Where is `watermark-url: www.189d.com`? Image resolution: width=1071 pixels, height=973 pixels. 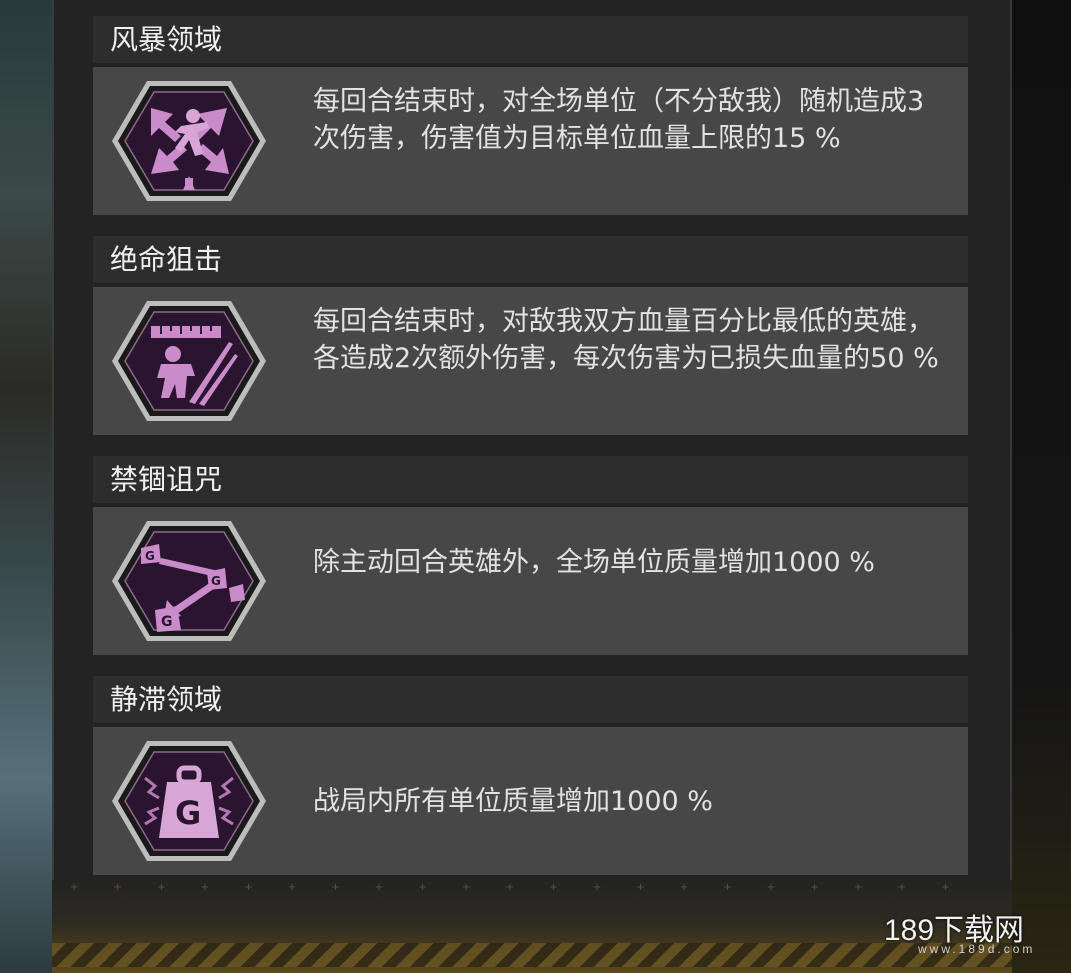 watermark-url: www.189d.com is located at coordinates (977, 949).